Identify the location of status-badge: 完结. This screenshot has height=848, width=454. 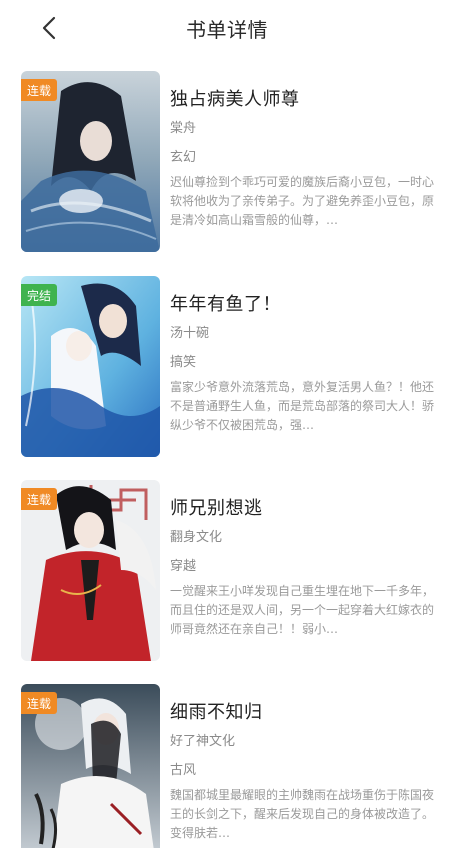
(39, 295).